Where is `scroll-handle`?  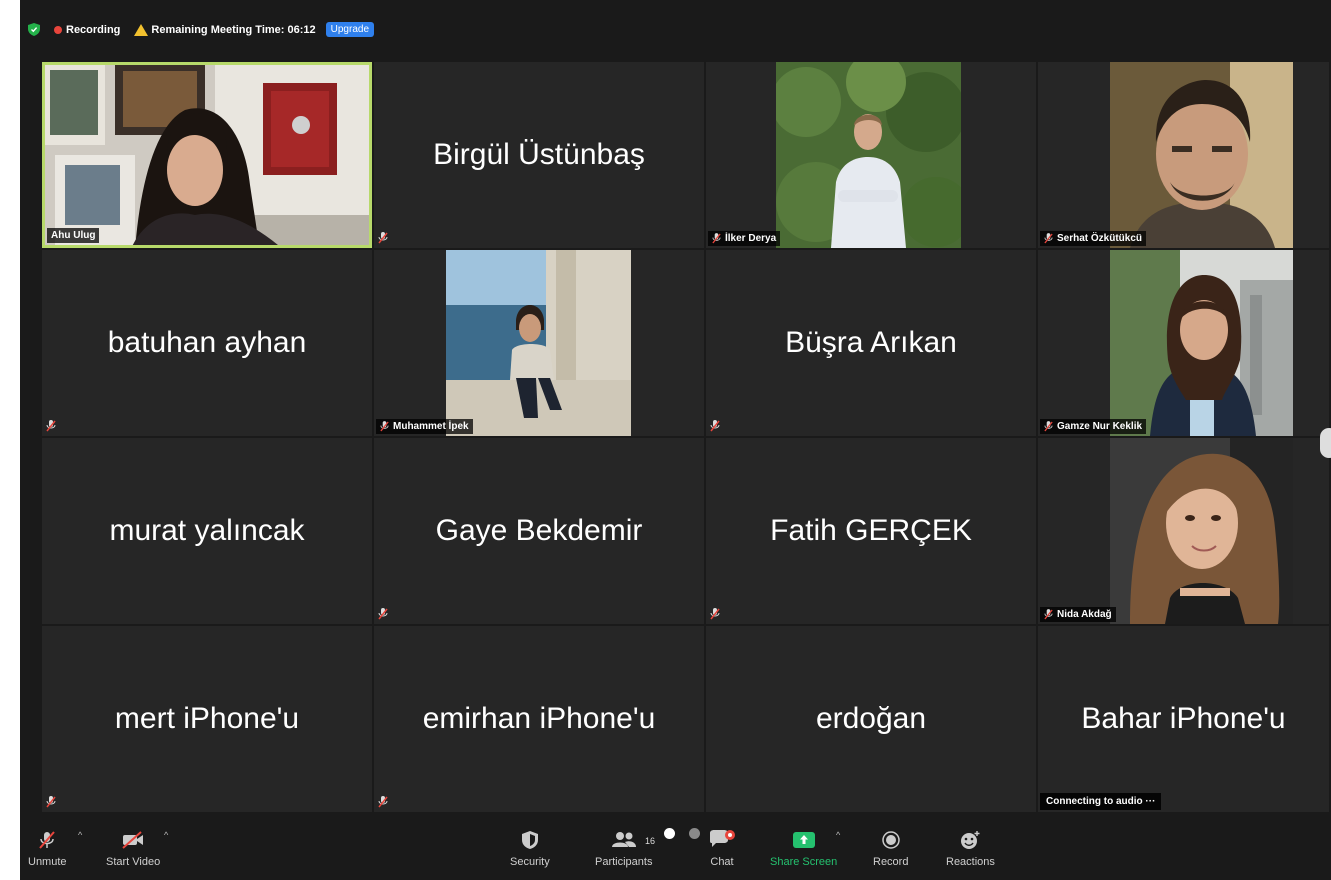
scroll-handle is located at coordinates (1325, 443).